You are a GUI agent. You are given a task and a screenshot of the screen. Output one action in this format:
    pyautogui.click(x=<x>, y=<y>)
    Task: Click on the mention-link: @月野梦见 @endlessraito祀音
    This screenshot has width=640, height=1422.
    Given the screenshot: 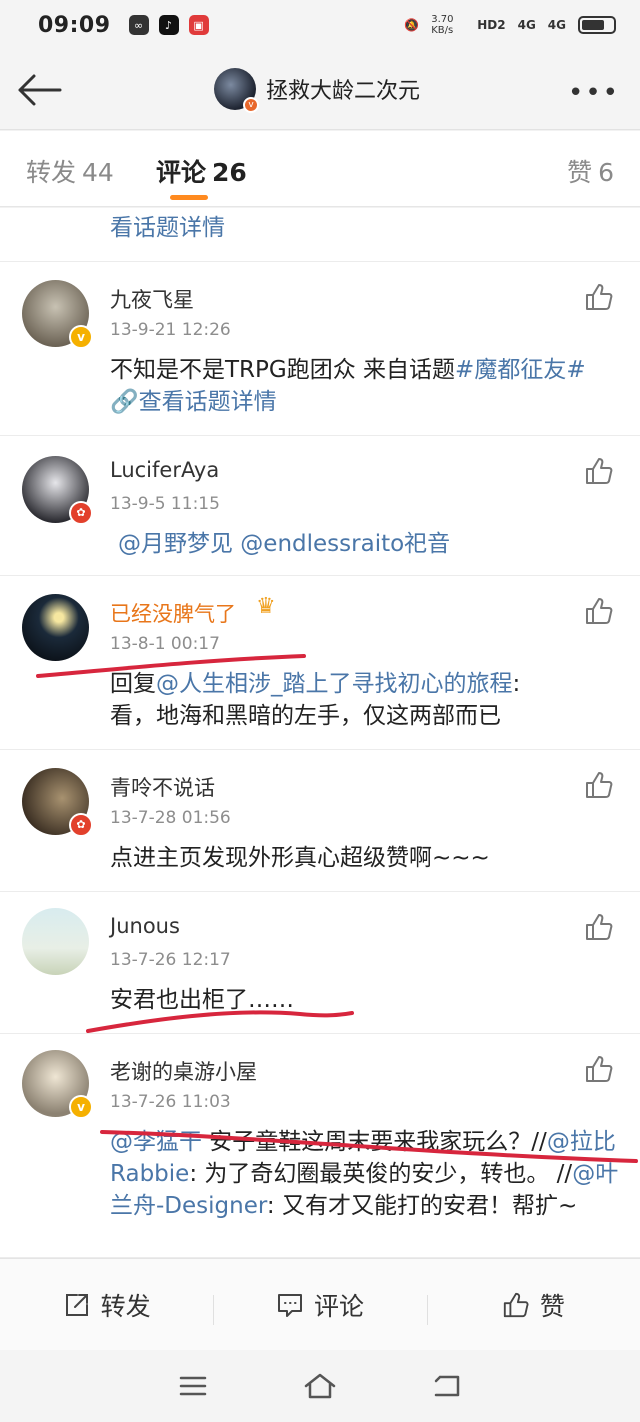 What is the action you would take?
    pyautogui.click(x=284, y=544)
    